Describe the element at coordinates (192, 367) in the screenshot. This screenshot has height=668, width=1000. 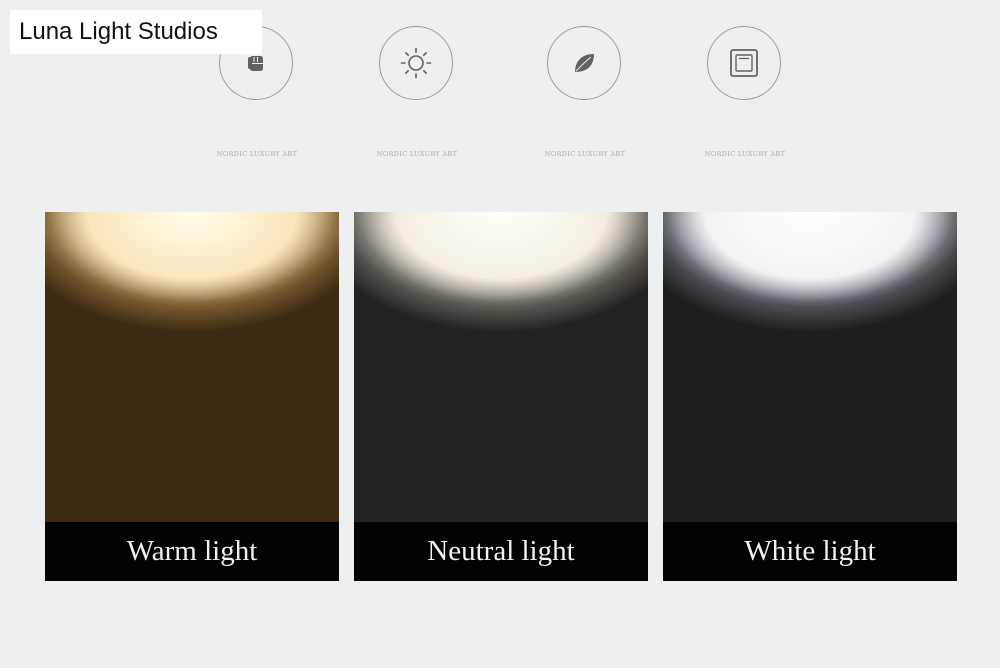
I see `warm-light-sample` at that location.